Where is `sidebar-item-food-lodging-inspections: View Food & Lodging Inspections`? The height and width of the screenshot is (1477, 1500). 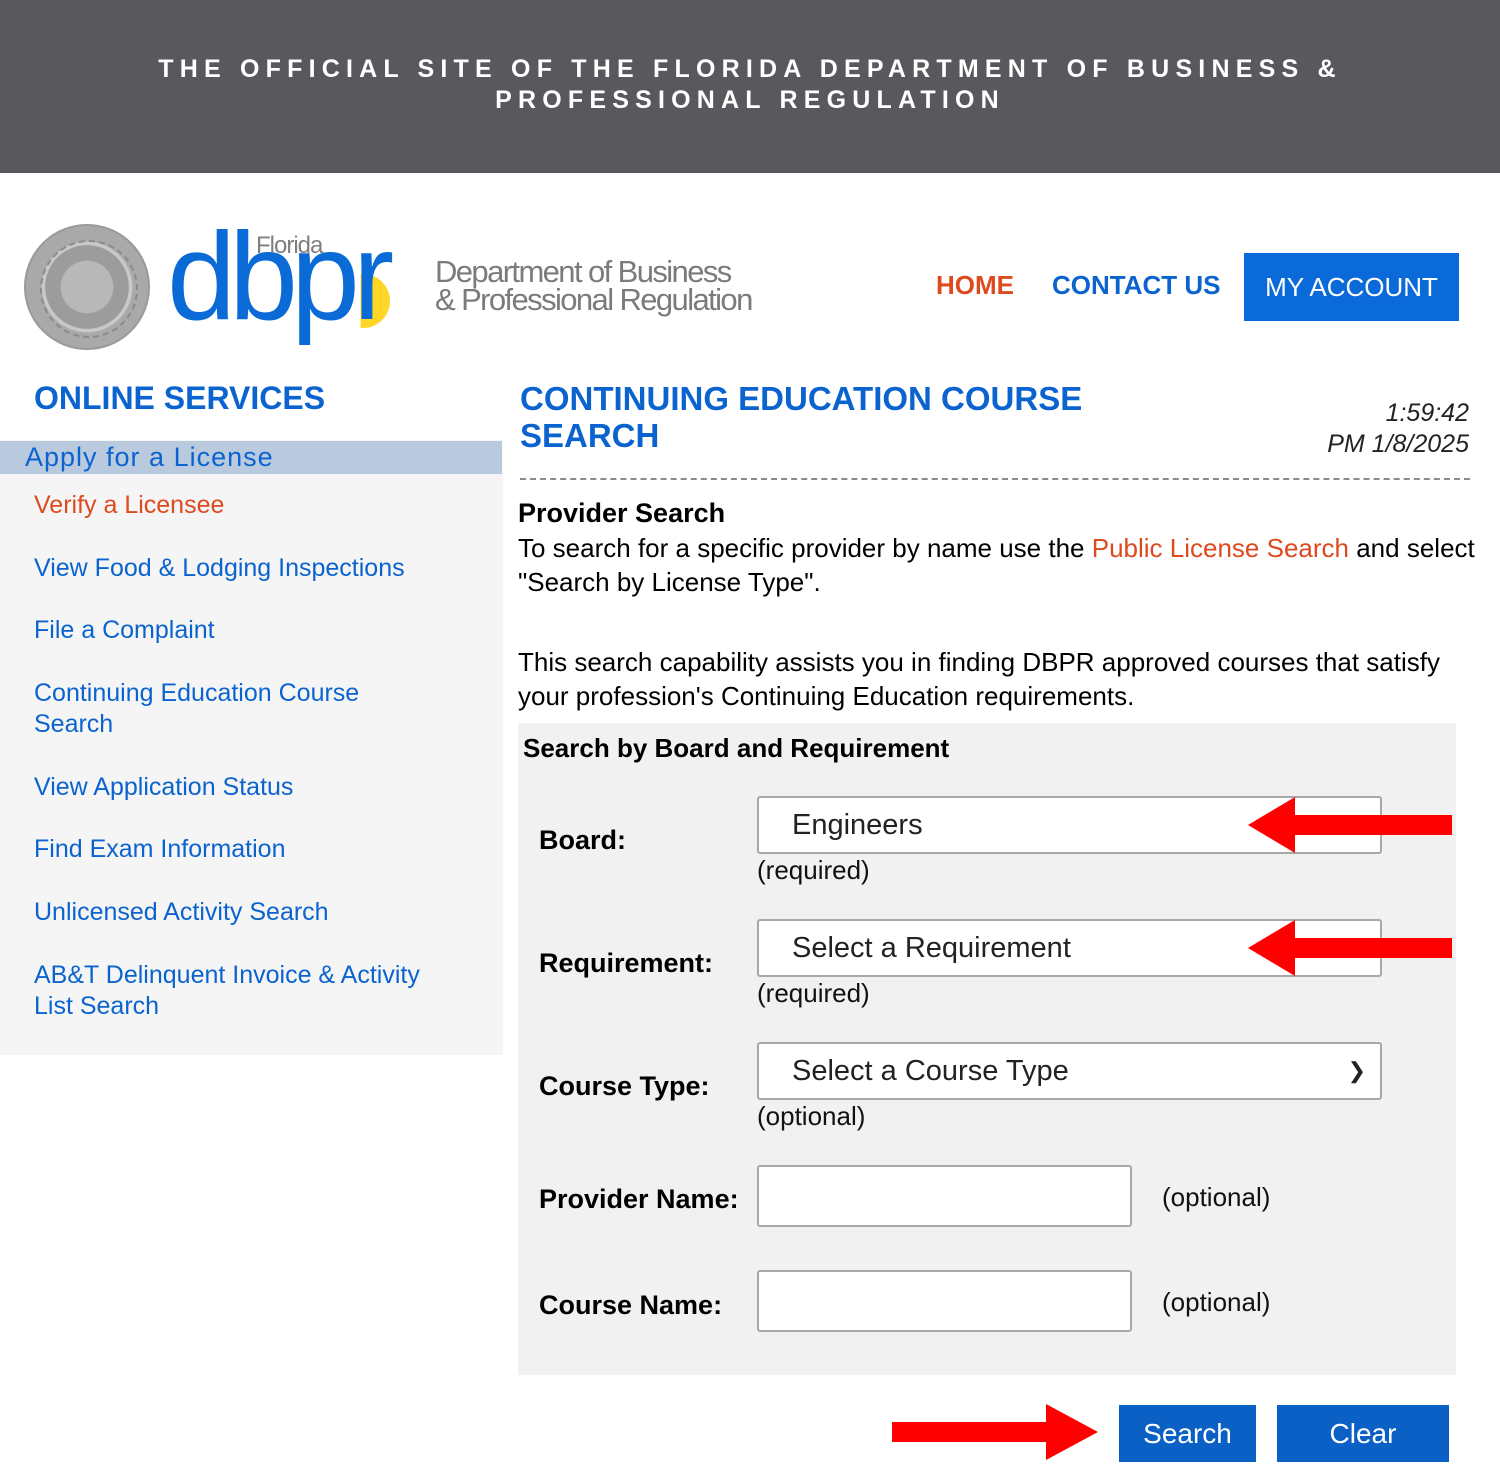
sidebar-item-food-lodging-inspections: View Food & Lodging Inspections is located at coordinates (254, 568).